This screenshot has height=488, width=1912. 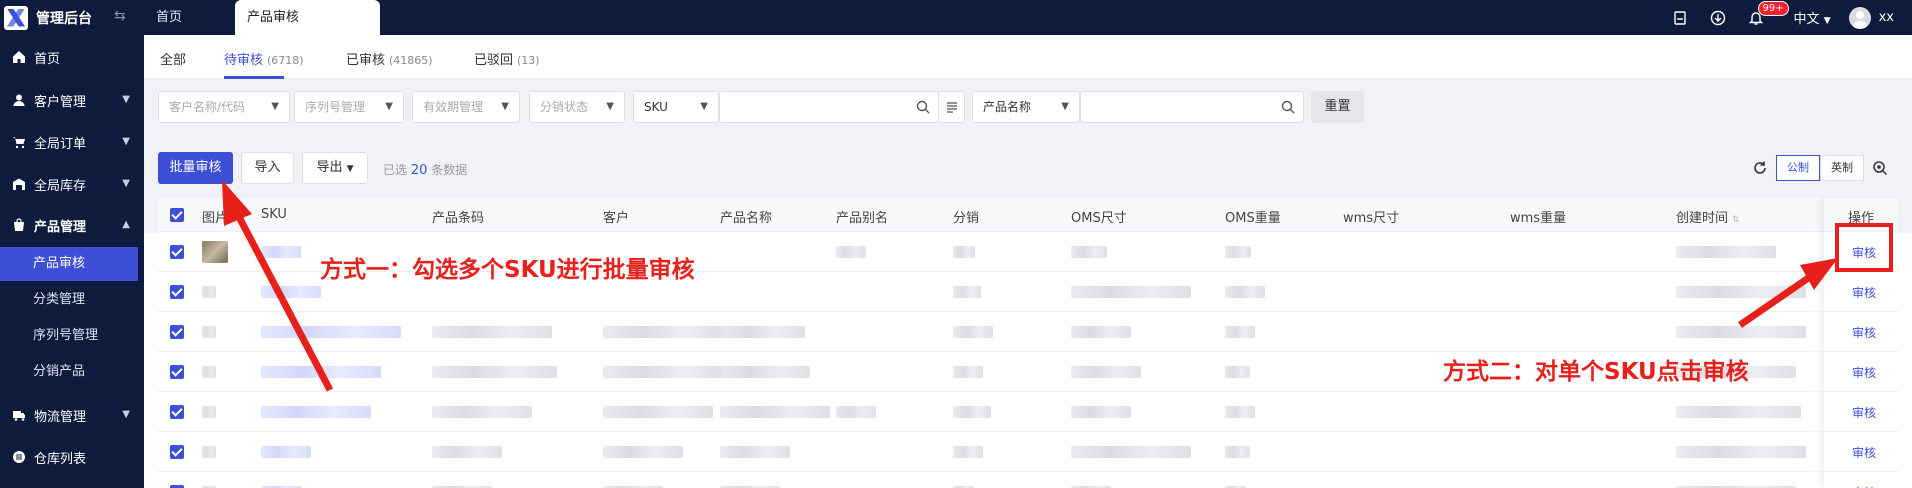 What do you see at coordinates (120, 16) in the screenshot?
I see `collapse-menu-icon: ⇆` at bounding box center [120, 16].